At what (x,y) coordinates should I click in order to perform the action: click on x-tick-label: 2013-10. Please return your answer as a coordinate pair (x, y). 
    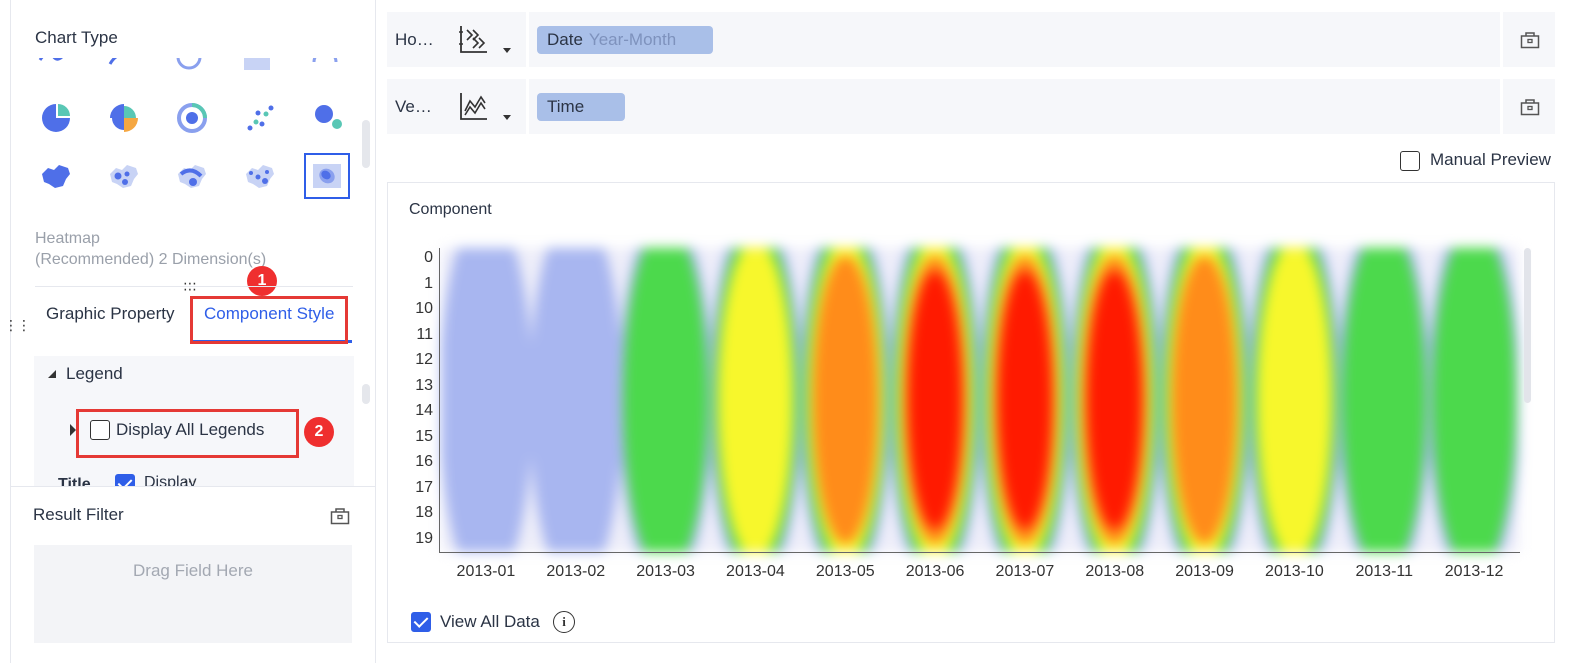
    Looking at the image, I should click on (1294, 571).